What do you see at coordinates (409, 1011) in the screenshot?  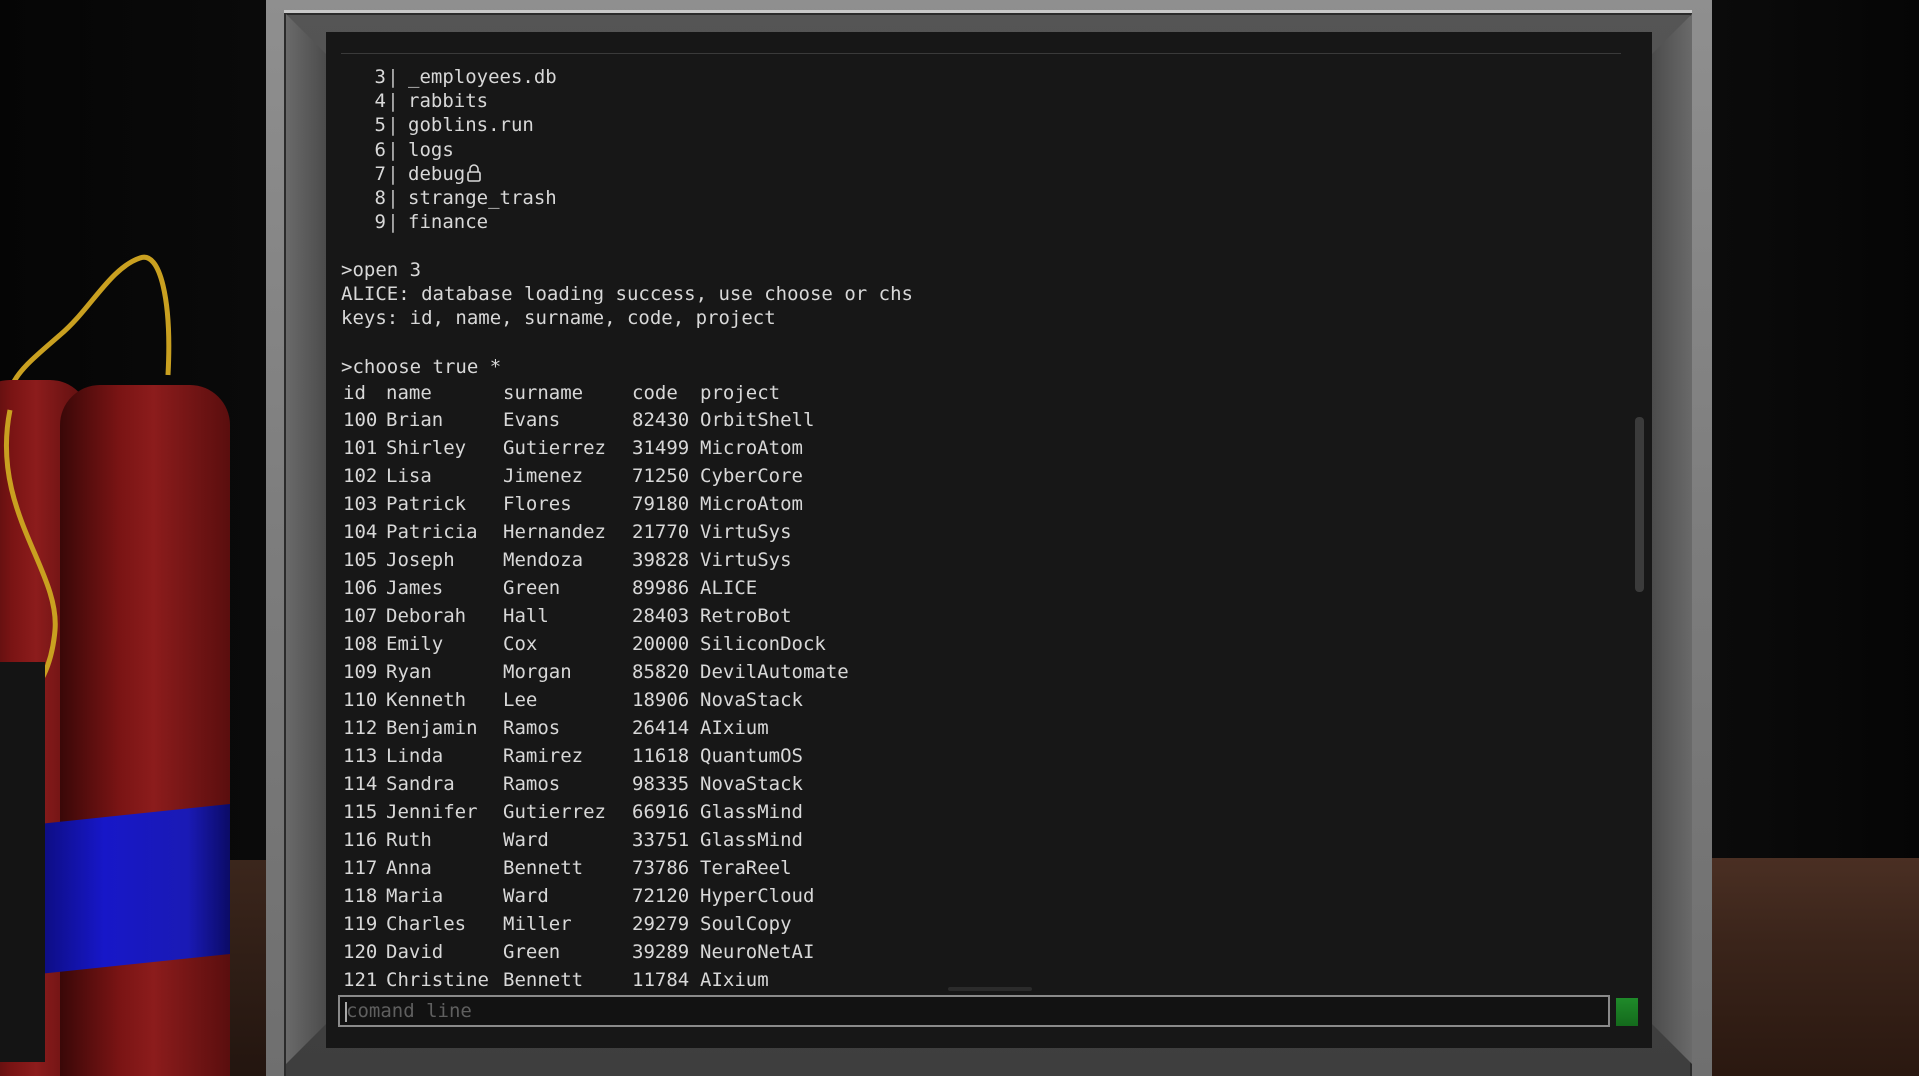 I see `command-line-placeholder: comand line` at bounding box center [409, 1011].